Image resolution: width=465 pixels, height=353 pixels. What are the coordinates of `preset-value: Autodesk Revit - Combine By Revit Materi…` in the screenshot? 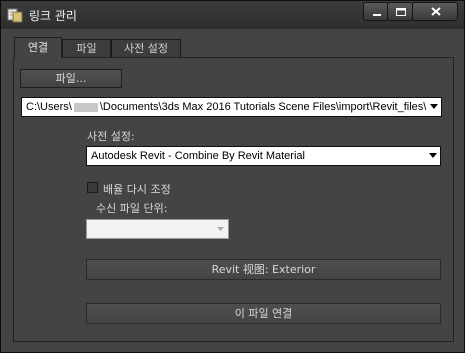 It's located at (198, 156).